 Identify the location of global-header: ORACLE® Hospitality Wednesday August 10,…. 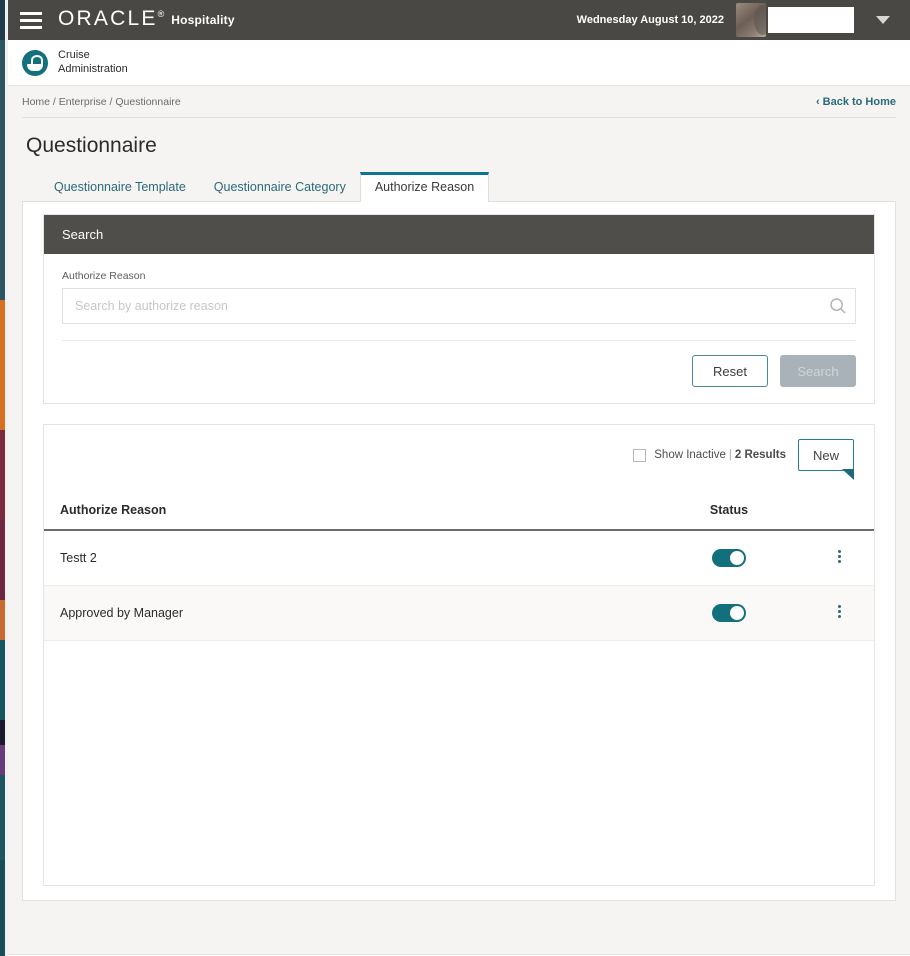
(459, 20).